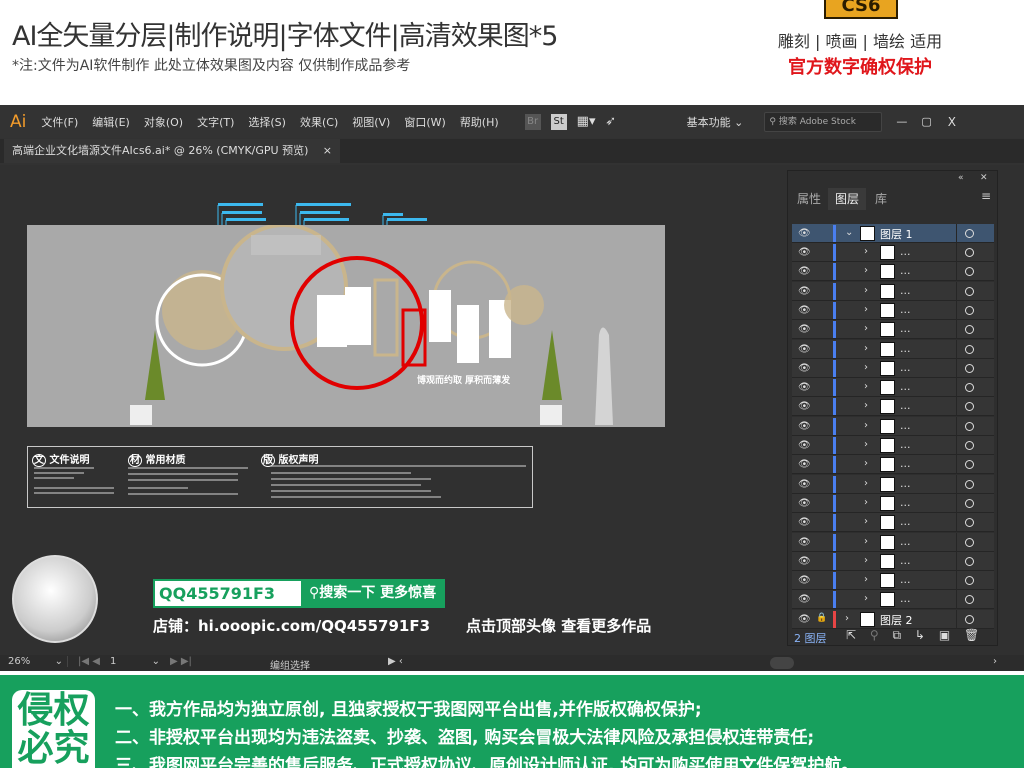  Describe the element at coordinates (59, 122) in the screenshot. I see `menu-file: 文件(F)` at that location.